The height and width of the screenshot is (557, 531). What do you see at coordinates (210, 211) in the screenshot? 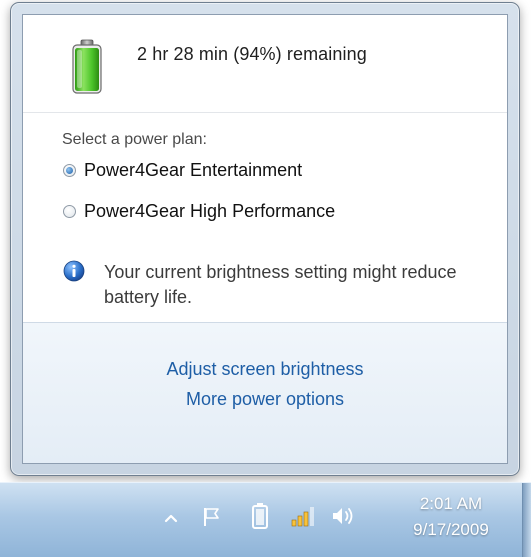
I see `plan-label-high-performance: Power4Gear High Performance` at bounding box center [210, 211].